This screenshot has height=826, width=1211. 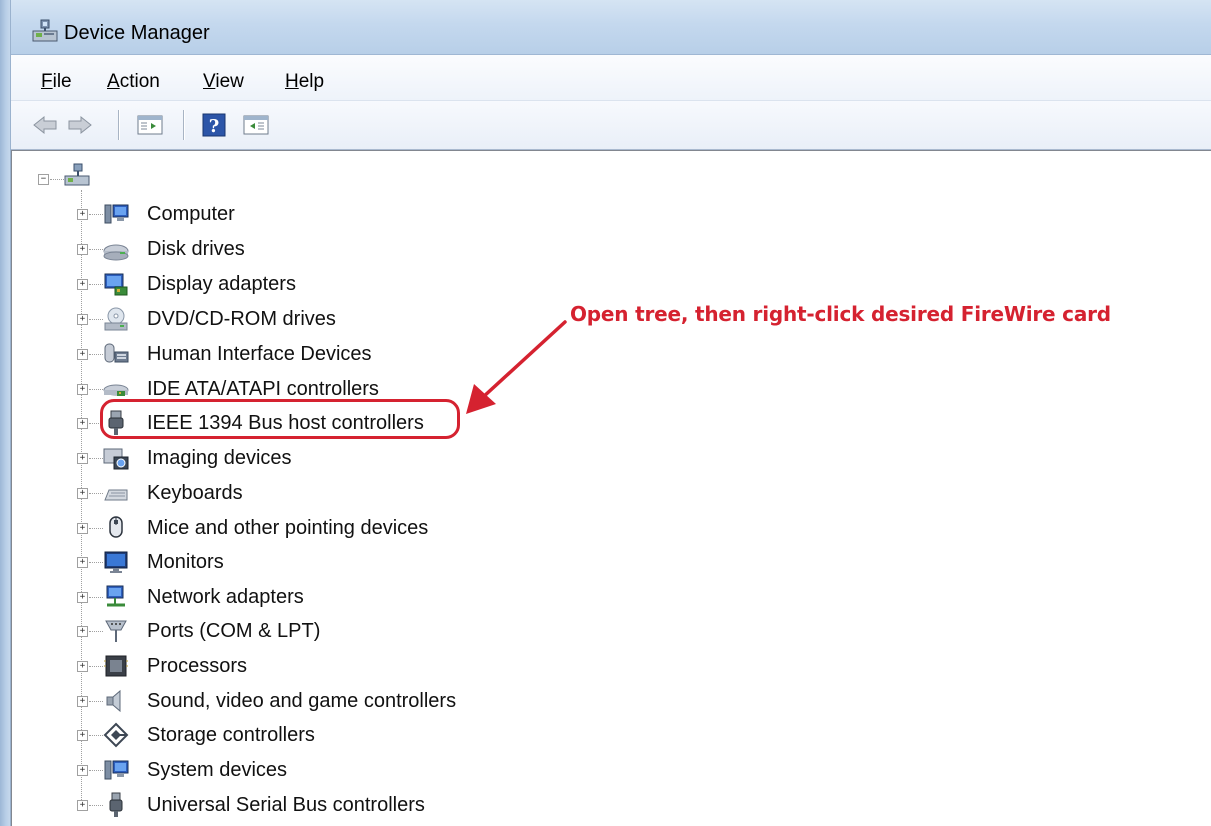 What do you see at coordinates (327, 493) in the screenshot?
I see `tree-item-keyboards: + Keyboards` at bounding box center [327, 493].